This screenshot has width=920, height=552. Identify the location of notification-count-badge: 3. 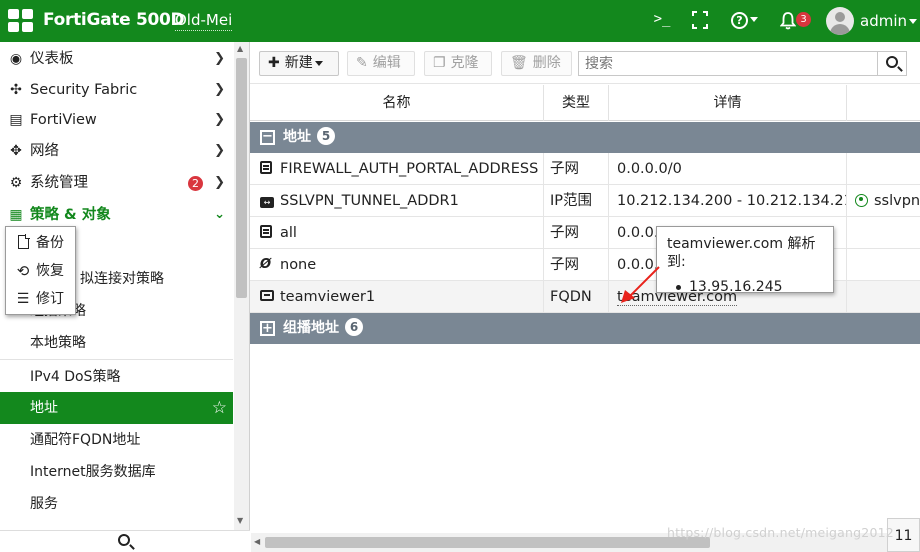
(803, 19).